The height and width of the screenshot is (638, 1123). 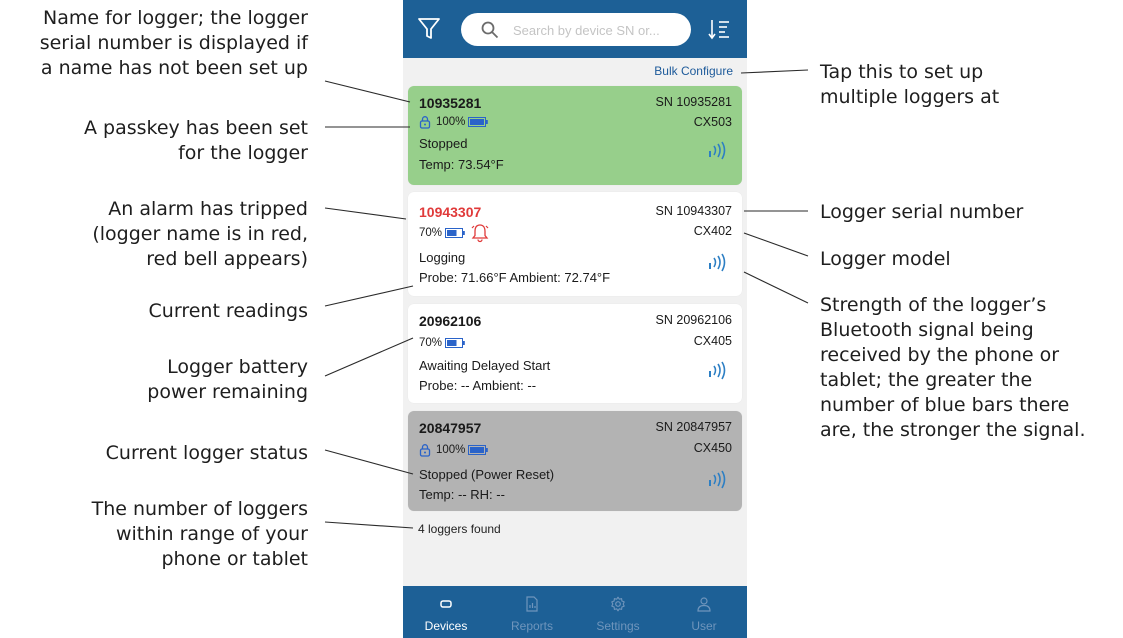 I want to click on annotation-bulk-configure: Tap this to set up multiple loggers at, so click(x=910, y=84).